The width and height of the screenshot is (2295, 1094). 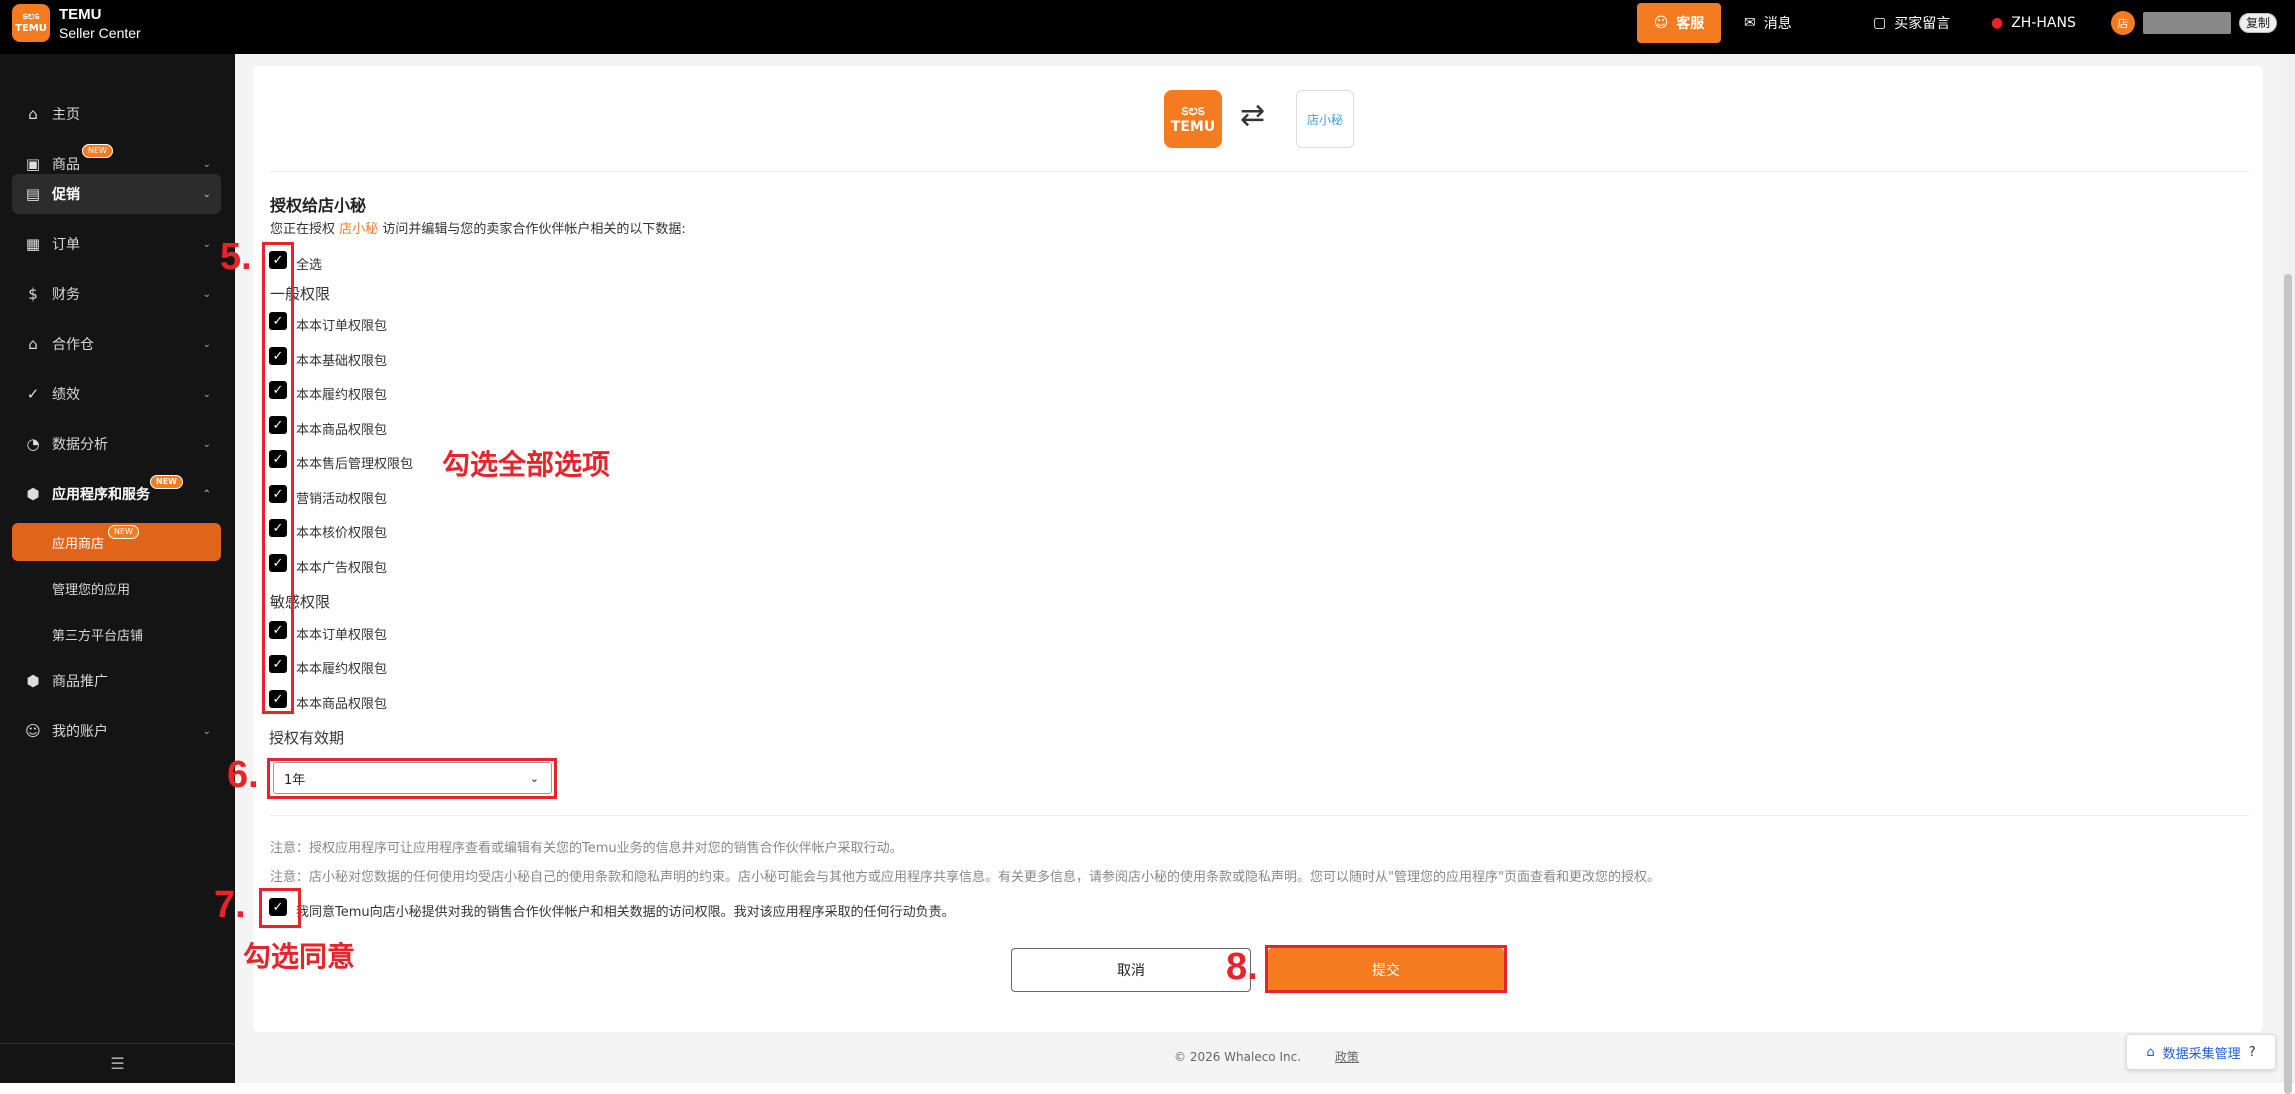 I want to click on sidebar-subitem-label: 管理您的应用, so click(x=91, y=590).